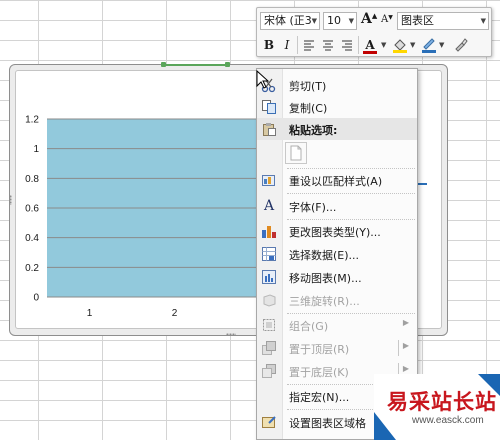 The height and width of the screenshot is (440, 500). I want to click on y-tick-label: 0.2, so click(32, 268).